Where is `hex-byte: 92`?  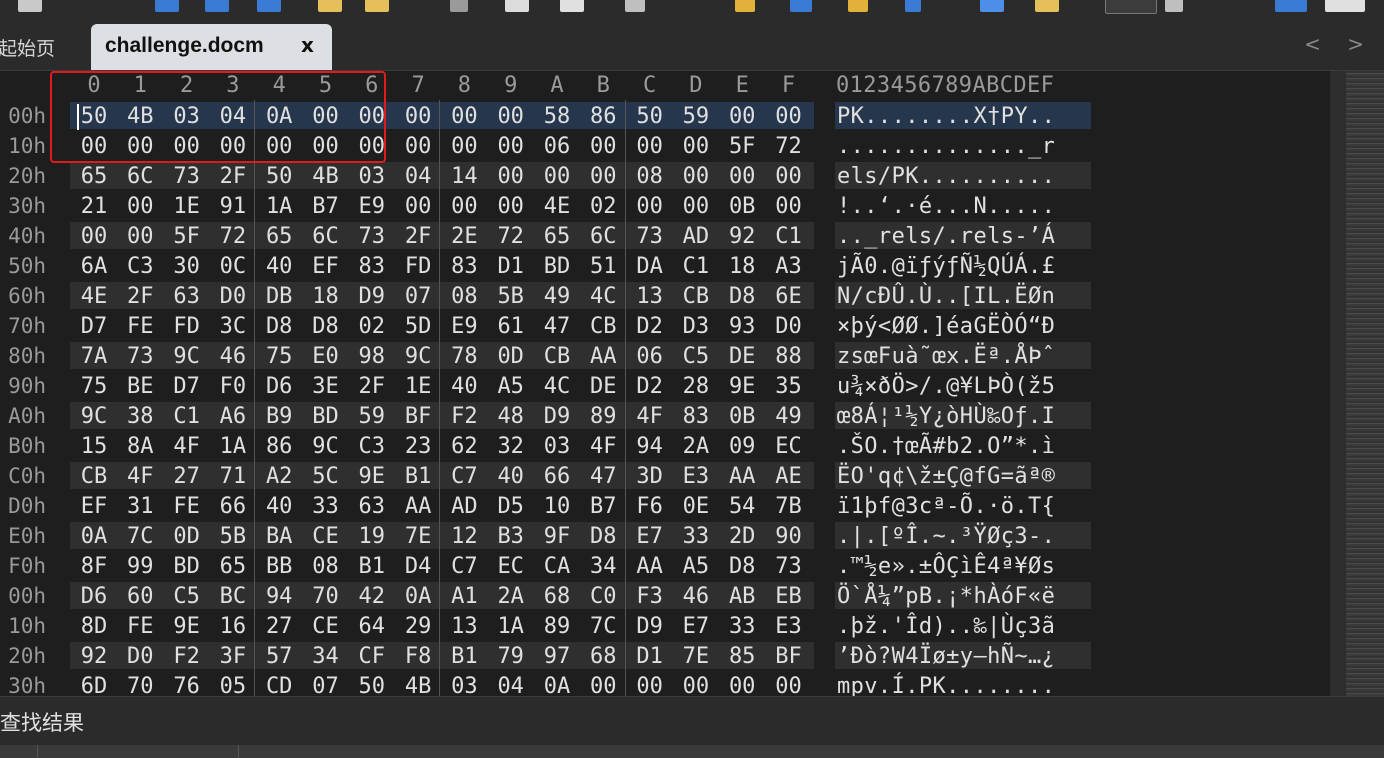 hex-byte: 92 is located at coordinates (94, 656).